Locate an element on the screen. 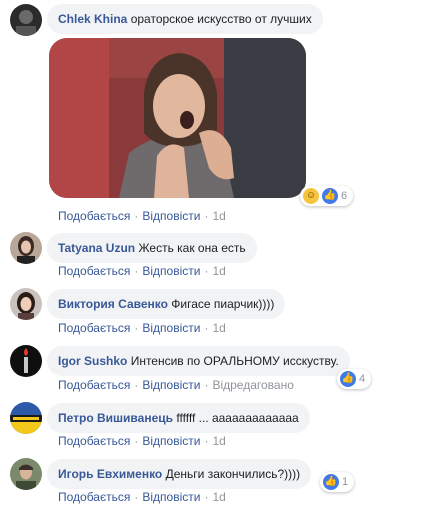 This screenshot has width=422, height=509. comment-text: Фигасе пиарчик)))) is located at coordinates (223, 304).